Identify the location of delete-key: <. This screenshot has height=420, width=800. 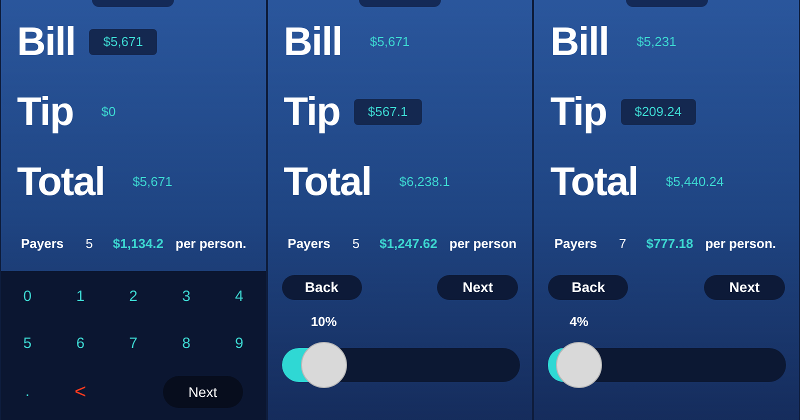
(80, 392).